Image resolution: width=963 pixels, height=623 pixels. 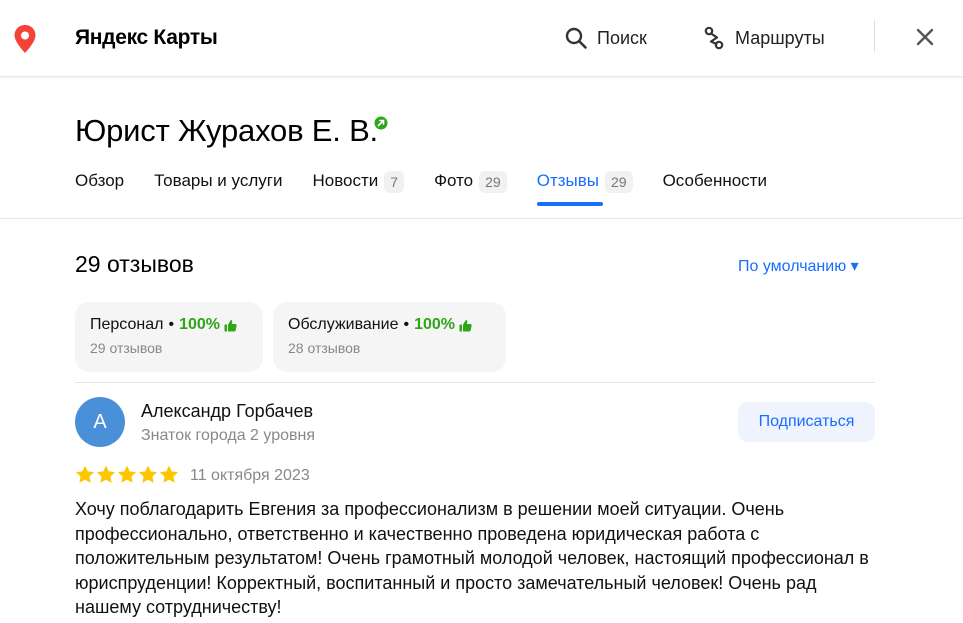 What do you see at coordinates (228, 435) in the screenshot?
I see `review-author-level: Знаток города 2 уровня` at bounding box center [228, 435].